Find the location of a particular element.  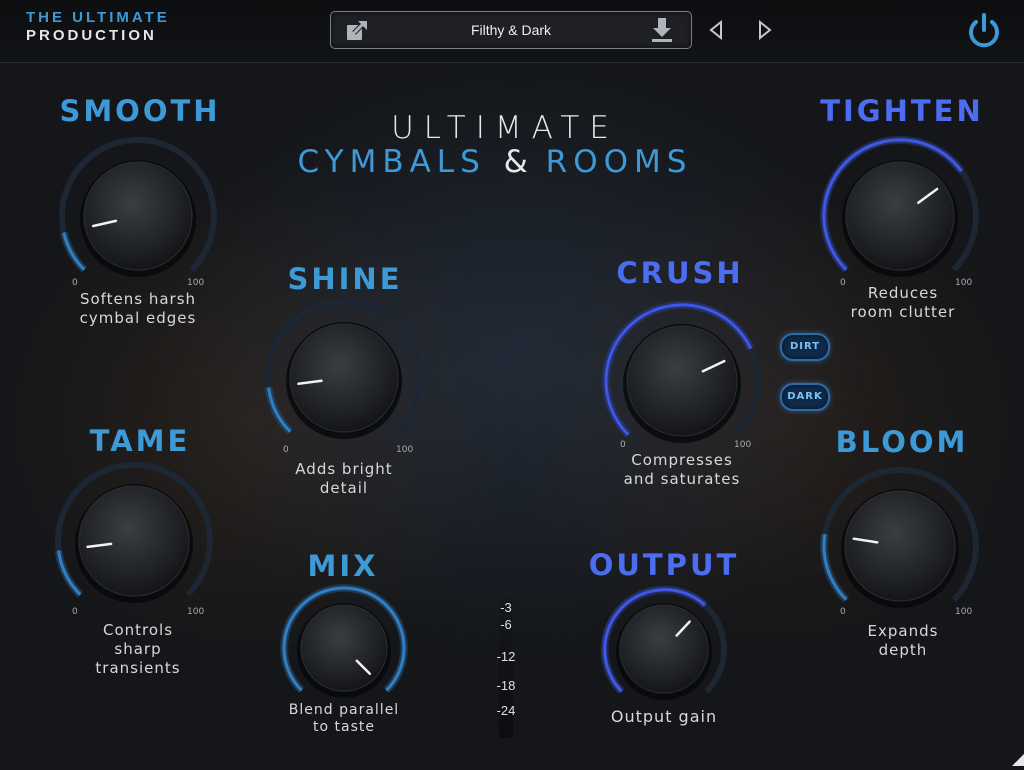

title-rooms: ROOMS is located at coordinates (619, 162).